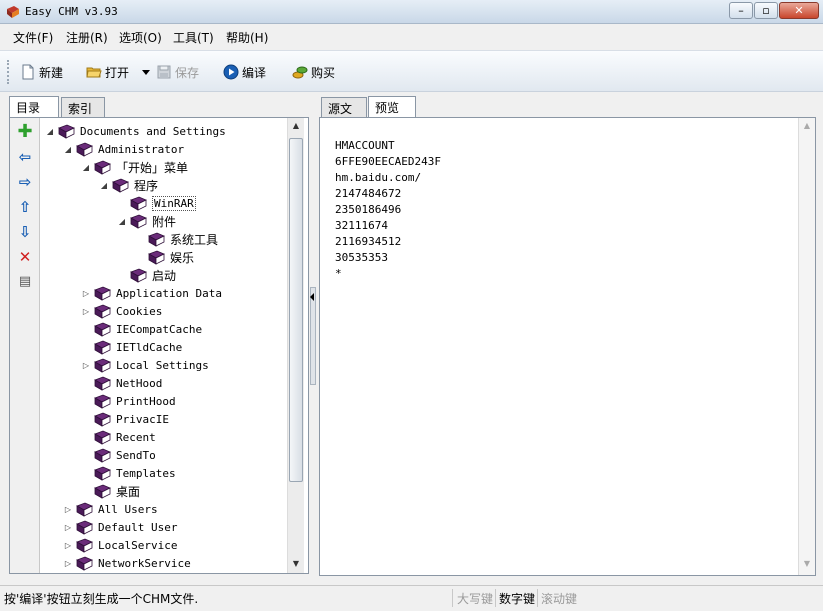  What do you see at coordinates (146, 72) in the screenshot?
I see `open-dropdown-arrow` at bounding box center [146, 72].